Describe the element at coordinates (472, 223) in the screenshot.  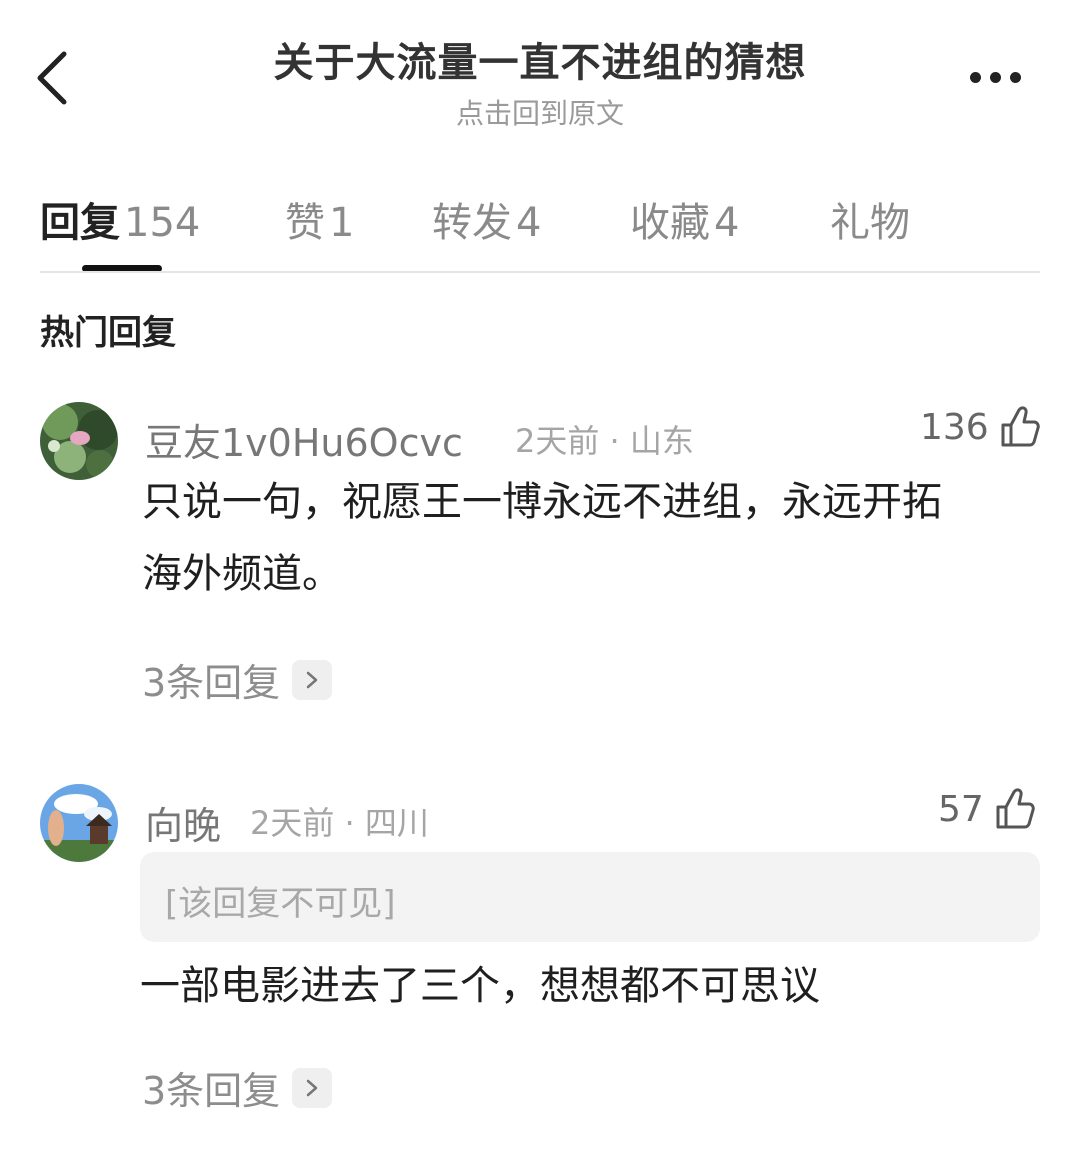
I see `tab-label: 转发` at that location.